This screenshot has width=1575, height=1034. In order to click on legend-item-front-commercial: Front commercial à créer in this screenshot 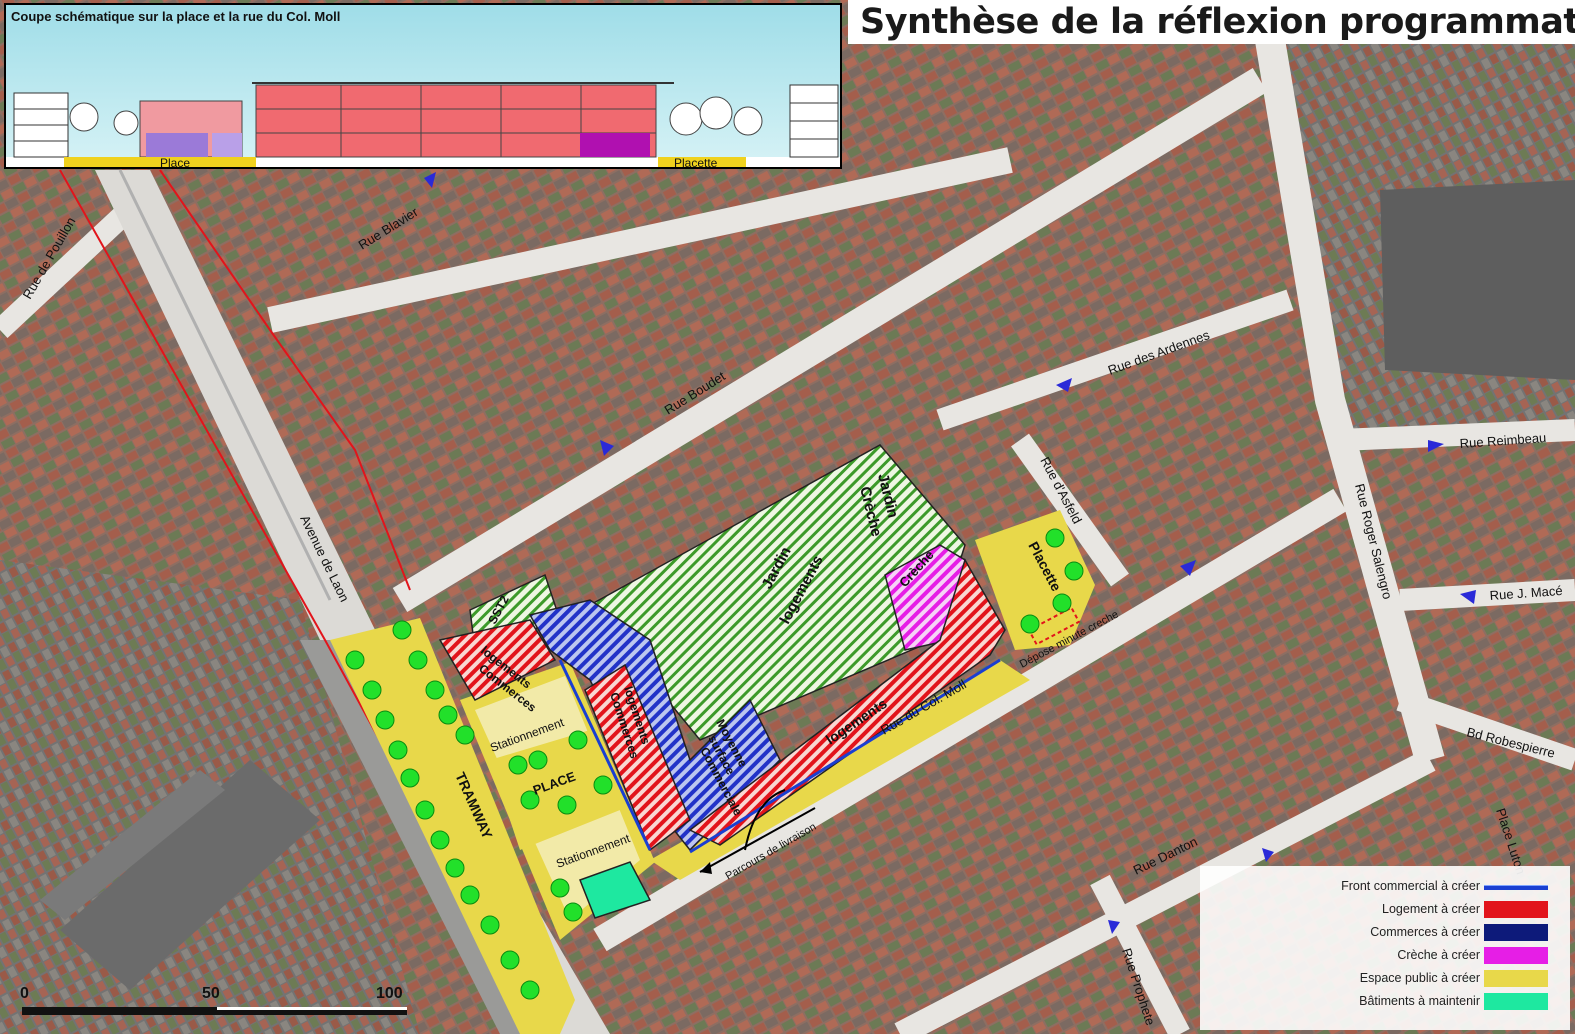, I will do `click(1375, 887)`.